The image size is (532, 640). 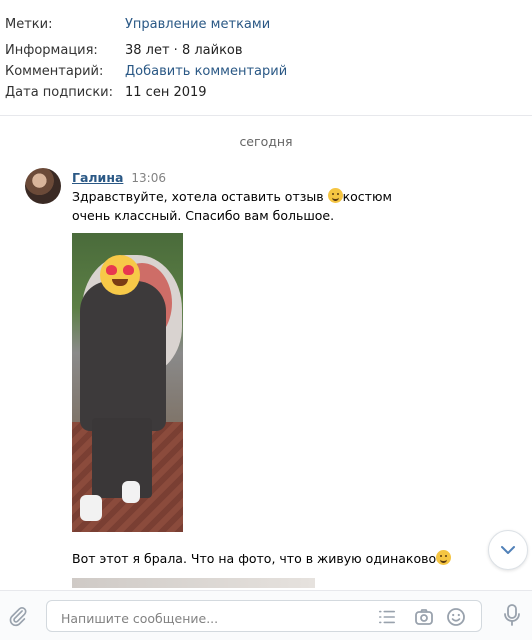 I want to click on message-input-box, so click(x=264, y=616).